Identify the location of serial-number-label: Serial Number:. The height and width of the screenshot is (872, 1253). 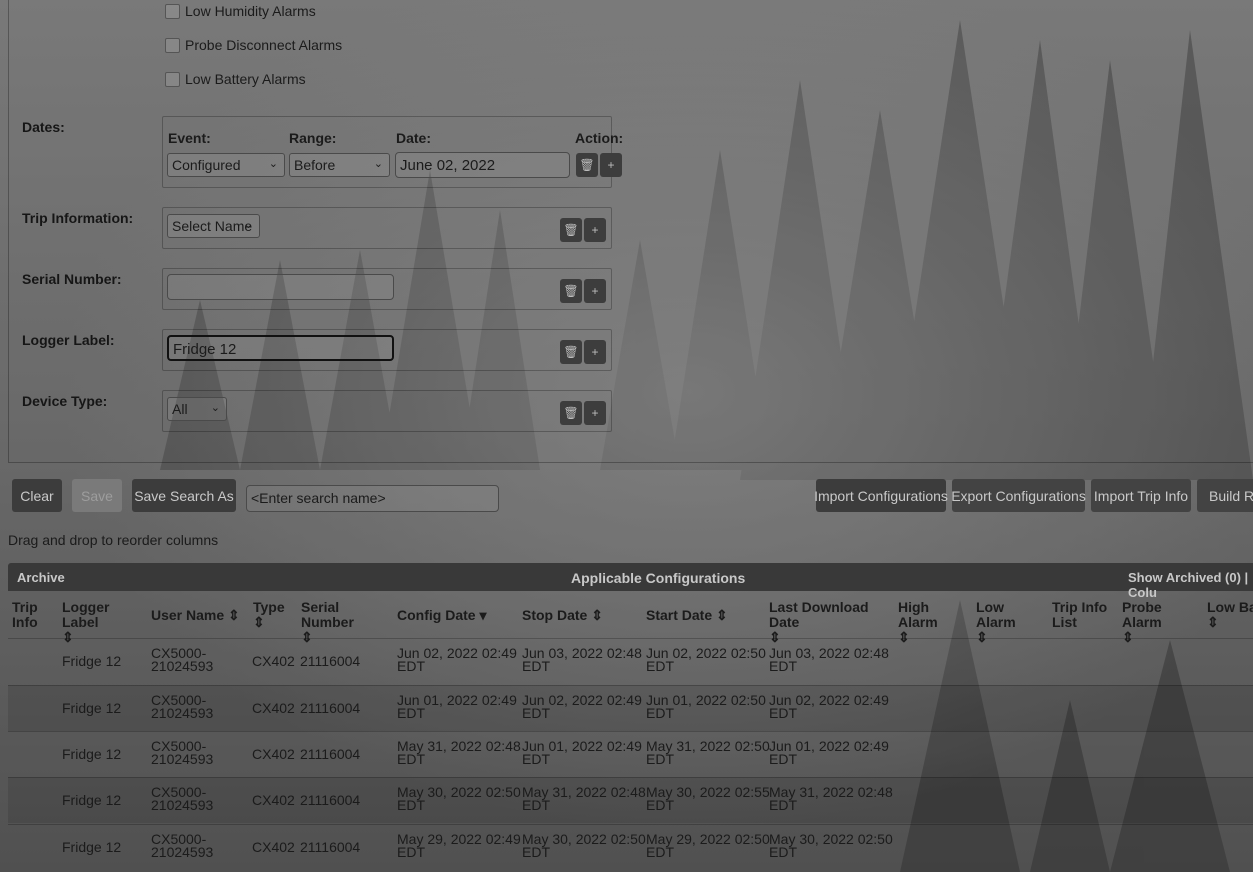
(72, 279).